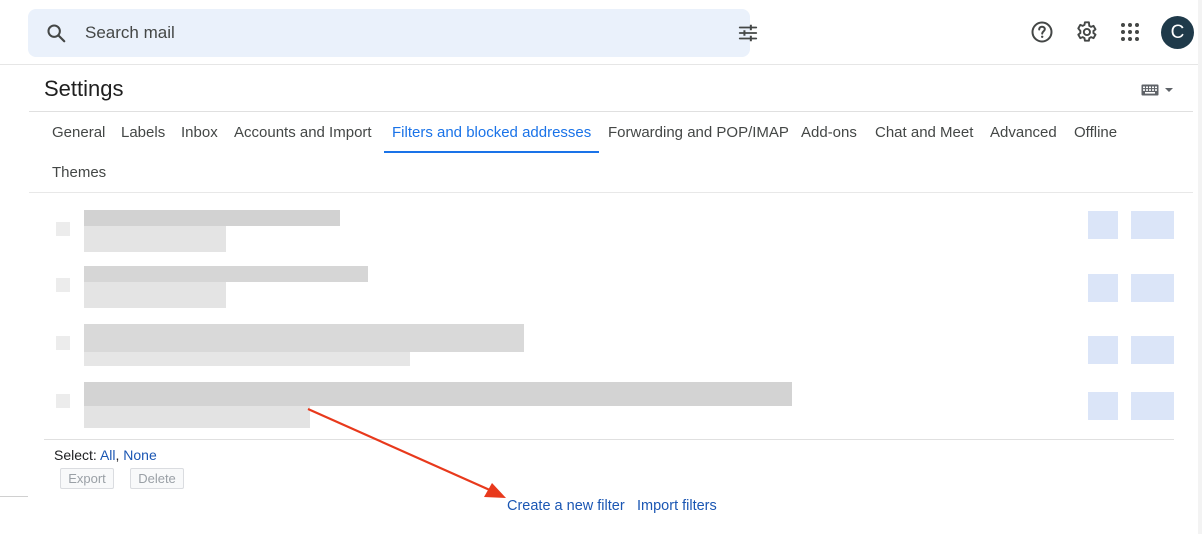  I want to click on apps-grid-icon, so click(1130, 32).